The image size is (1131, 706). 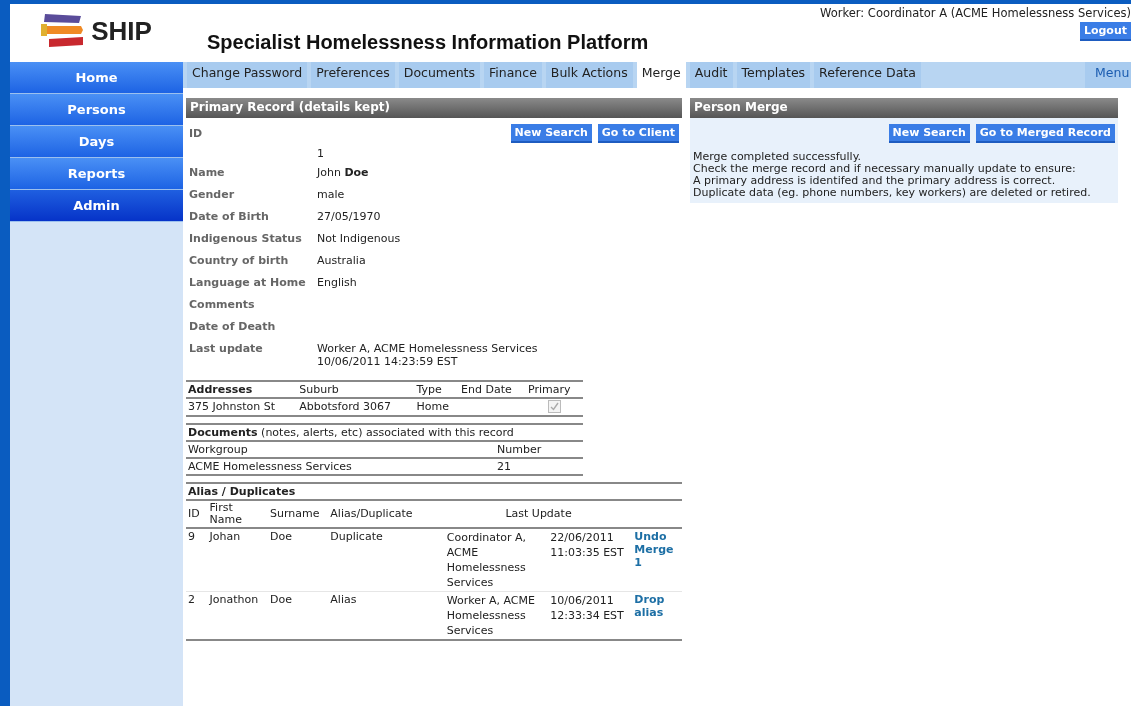 What do you see at coordinates (356, 407) in the screenshot?
I see `table-cell: Abbotsford 3067` at bounding box center [356, 407].